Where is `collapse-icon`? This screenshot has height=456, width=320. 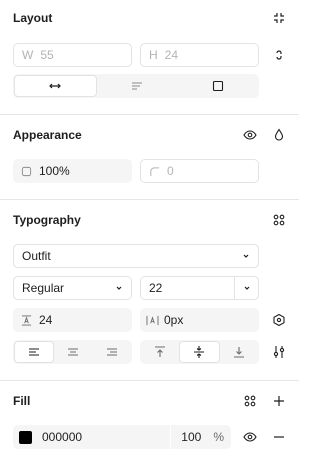 collapse-icon is located at coordinates (279, 18).